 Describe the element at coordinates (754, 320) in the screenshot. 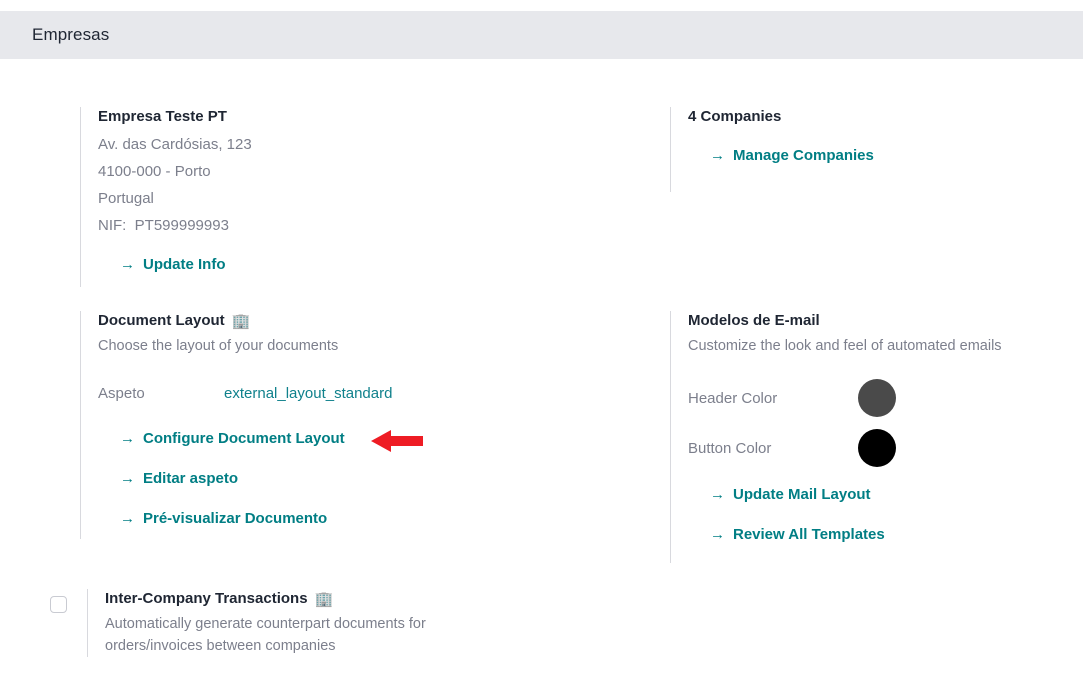

I see `email-templates-title: Modelos de E-mail` at that location.